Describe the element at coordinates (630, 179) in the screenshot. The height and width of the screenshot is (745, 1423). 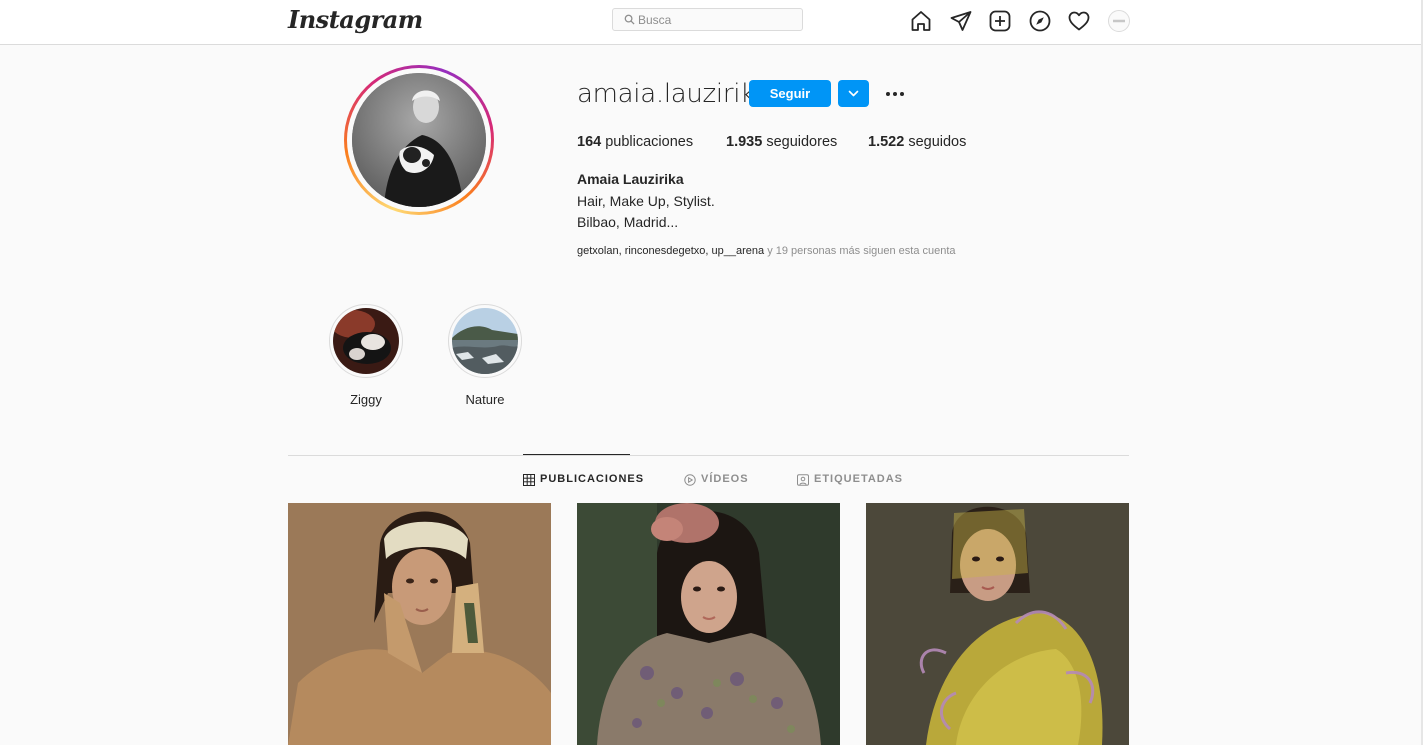
I see `profile-full-name: Amaia Lauzirika` at that location.